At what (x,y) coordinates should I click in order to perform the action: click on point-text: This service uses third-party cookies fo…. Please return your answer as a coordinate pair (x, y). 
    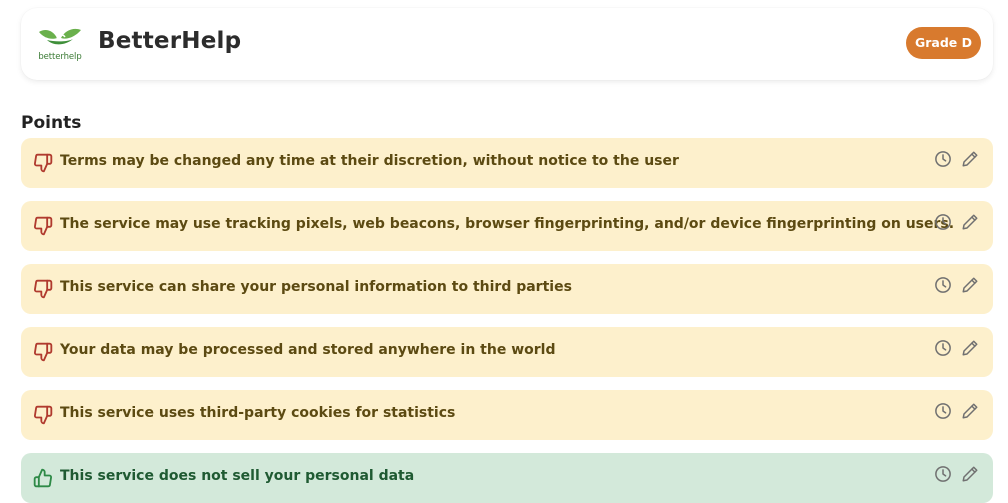
    Looking at the image, I should click on (258, 413).